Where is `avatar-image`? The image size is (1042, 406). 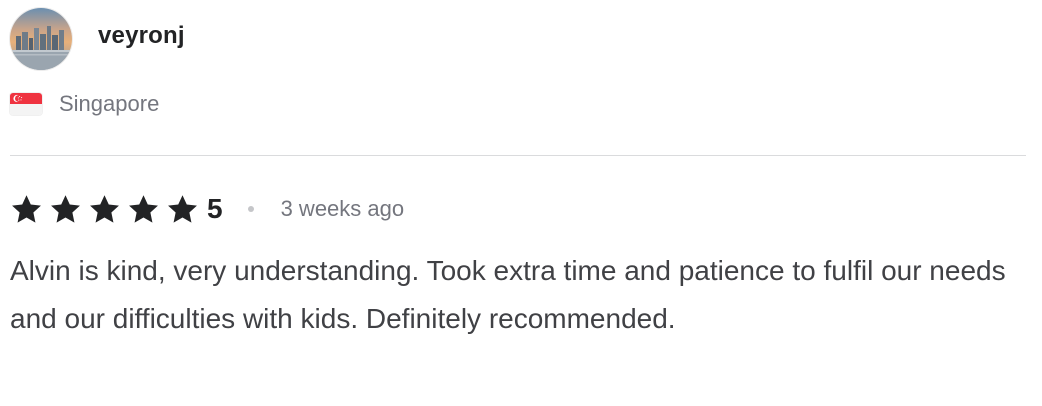
avatar-image is located at coordinates (41, 39).